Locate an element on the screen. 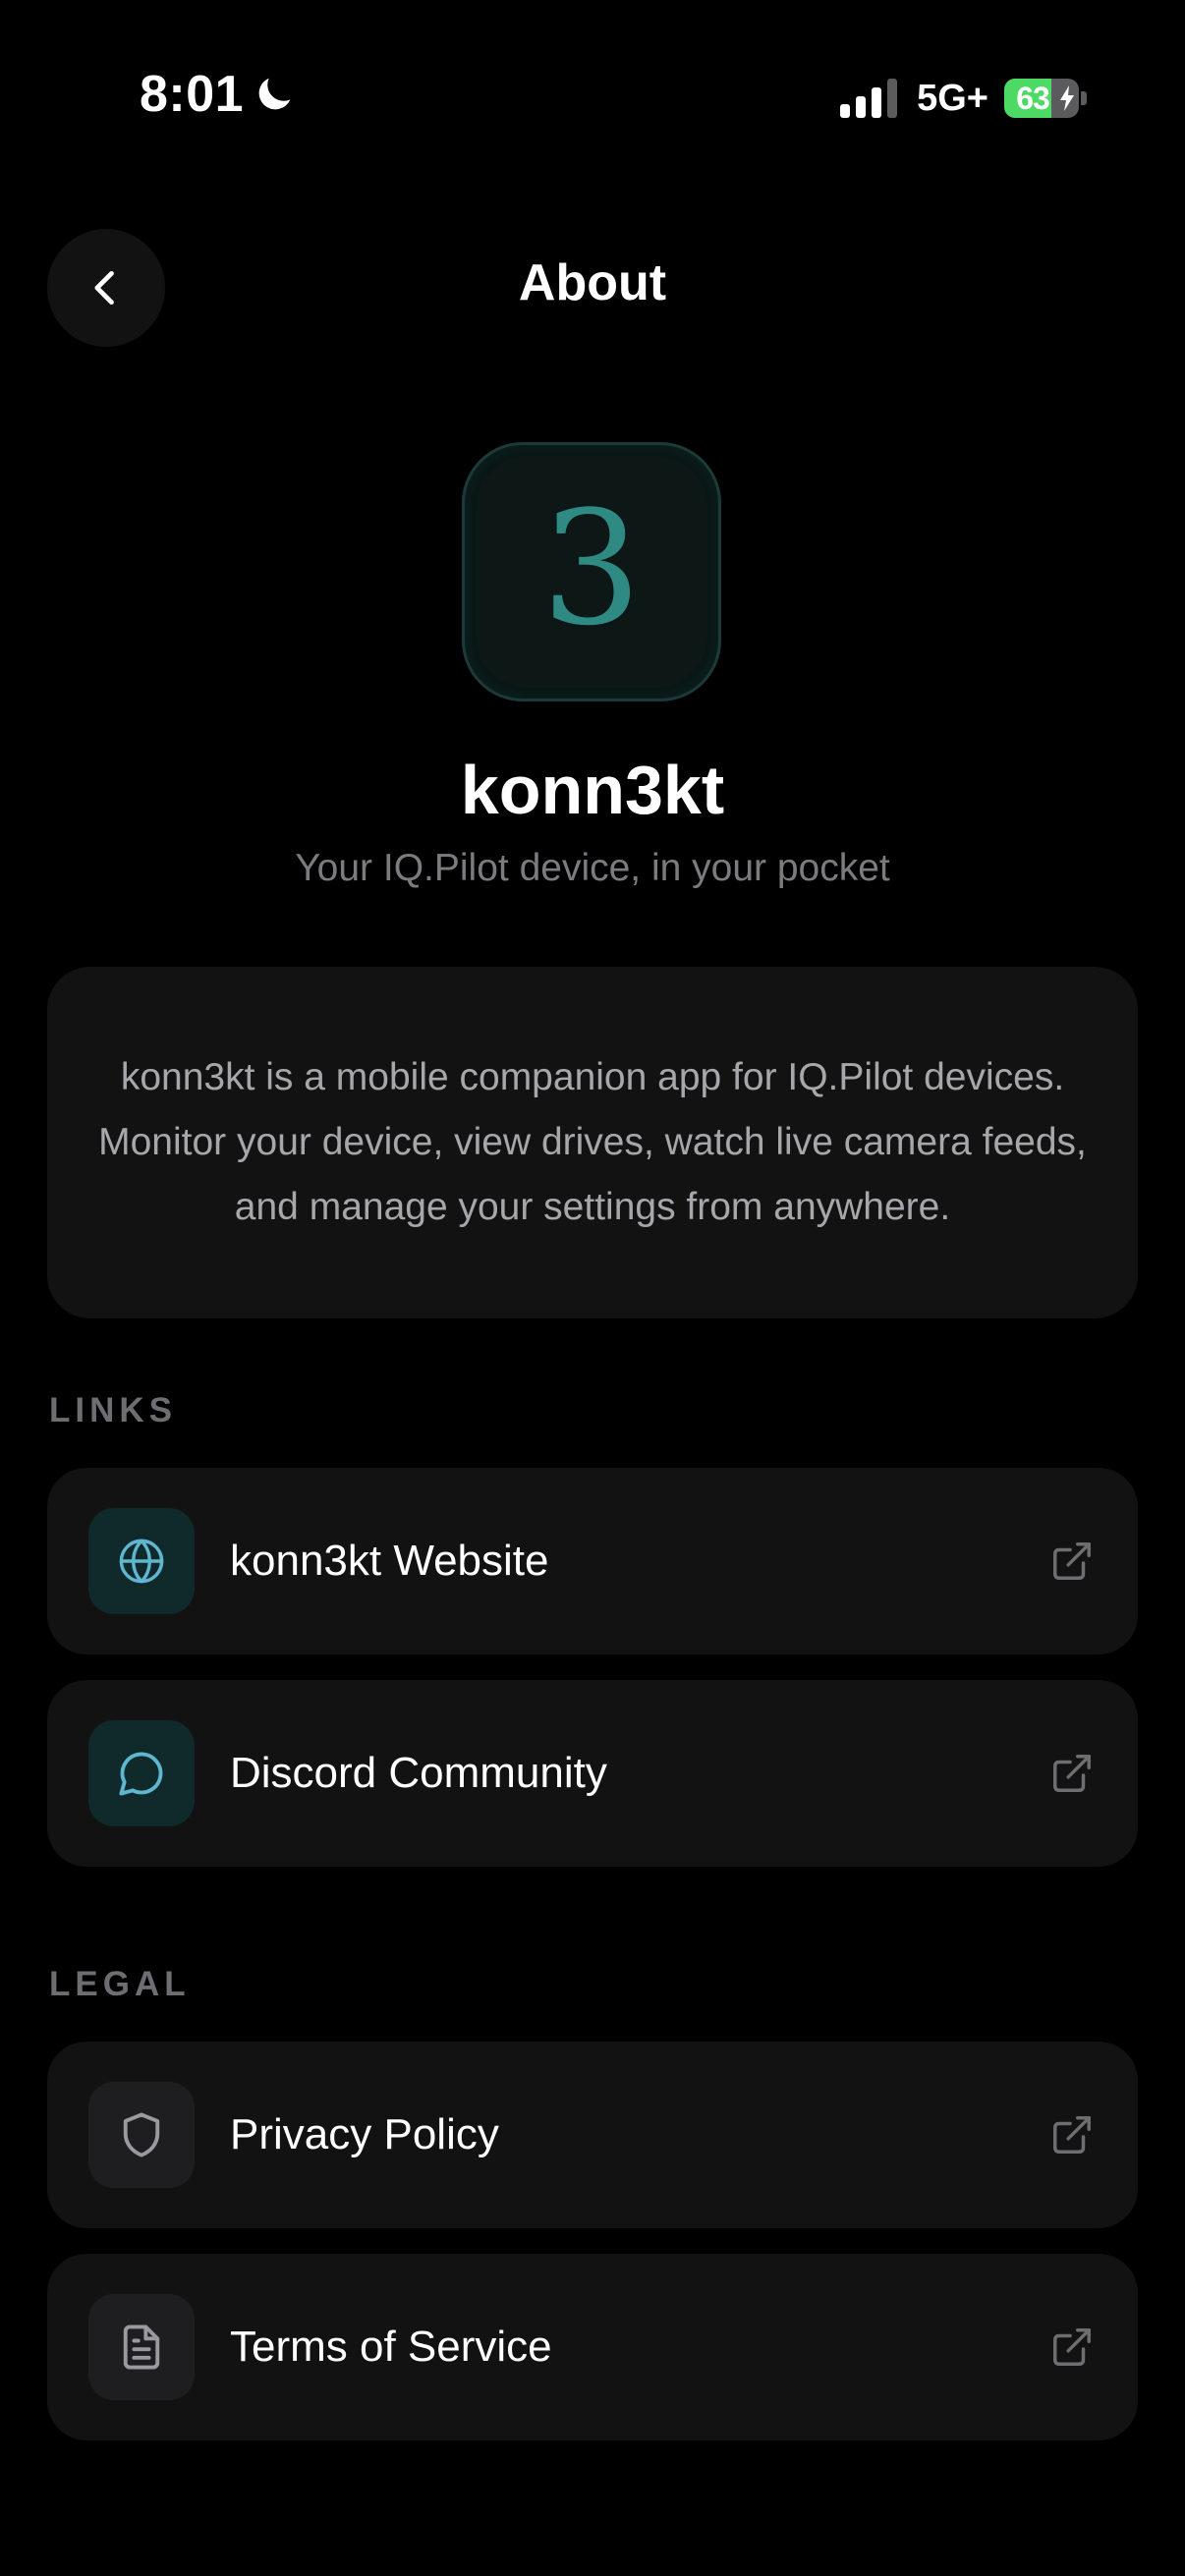 The height and width of the screenshot is (2576, 1185). legal-row-privacy: Privacy Policy is located at coordinates (592, 2135).